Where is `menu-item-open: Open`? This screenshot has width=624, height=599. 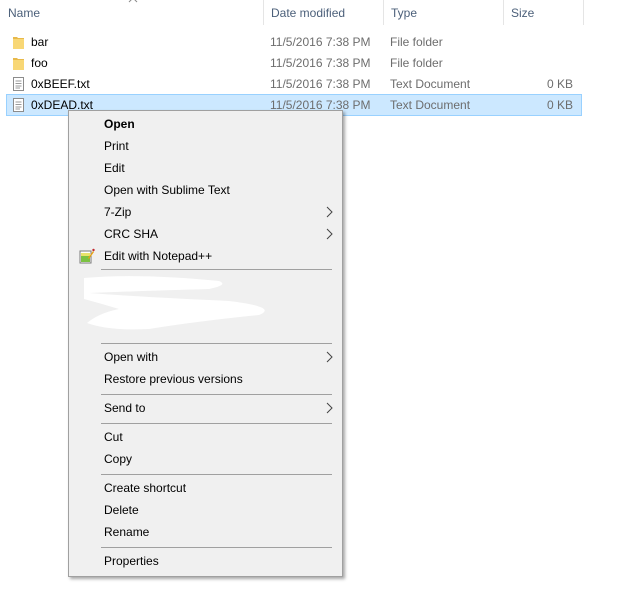 menu-item-open: Open is located at coordinates (205, 124).